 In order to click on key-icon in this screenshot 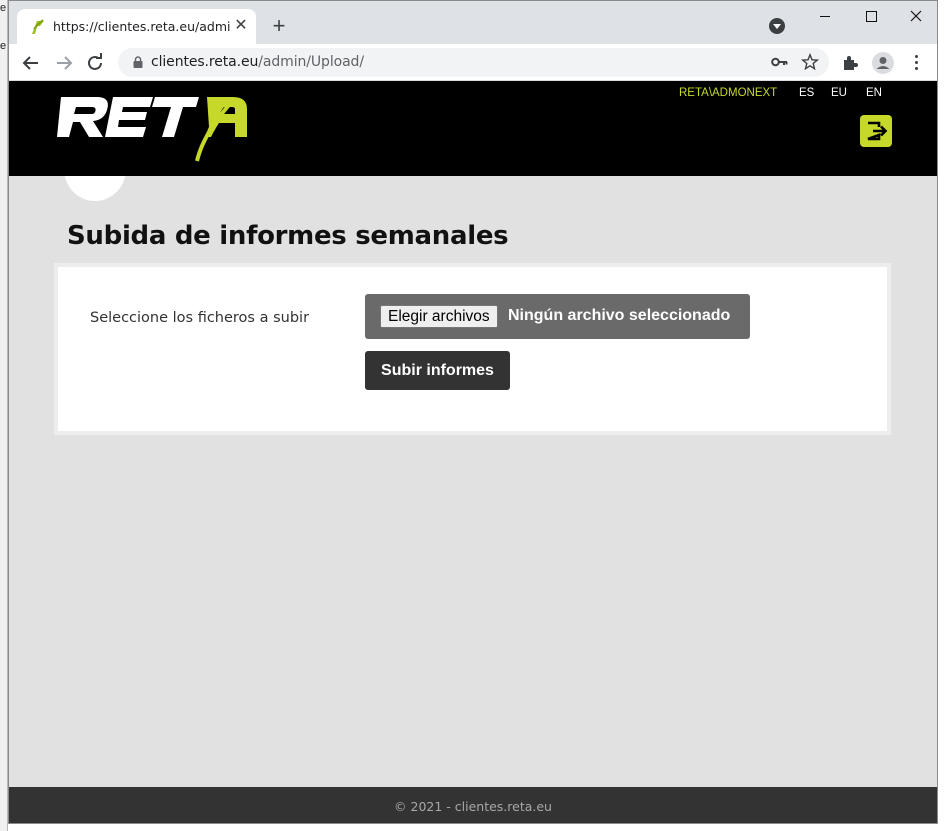, I will do `click(780, 62)`.